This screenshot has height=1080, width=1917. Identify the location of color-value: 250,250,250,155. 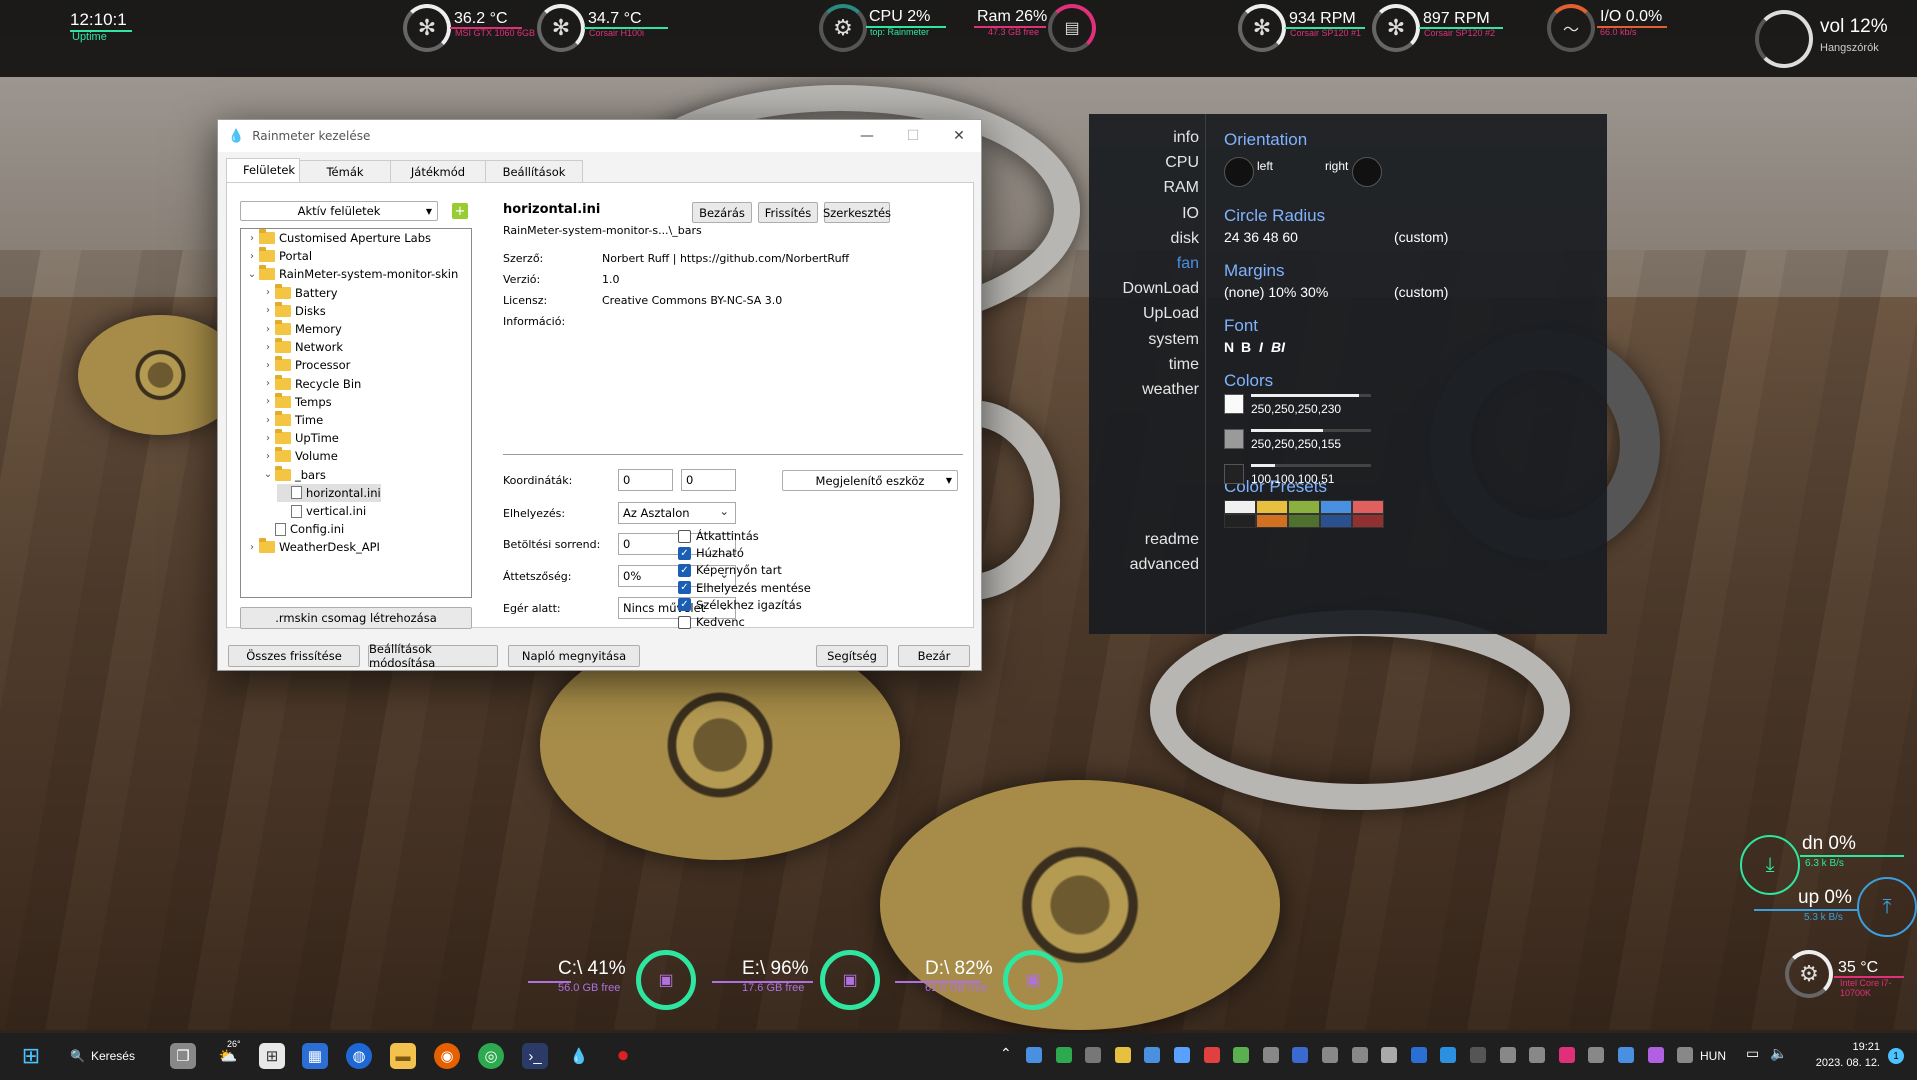
(1296, 444).